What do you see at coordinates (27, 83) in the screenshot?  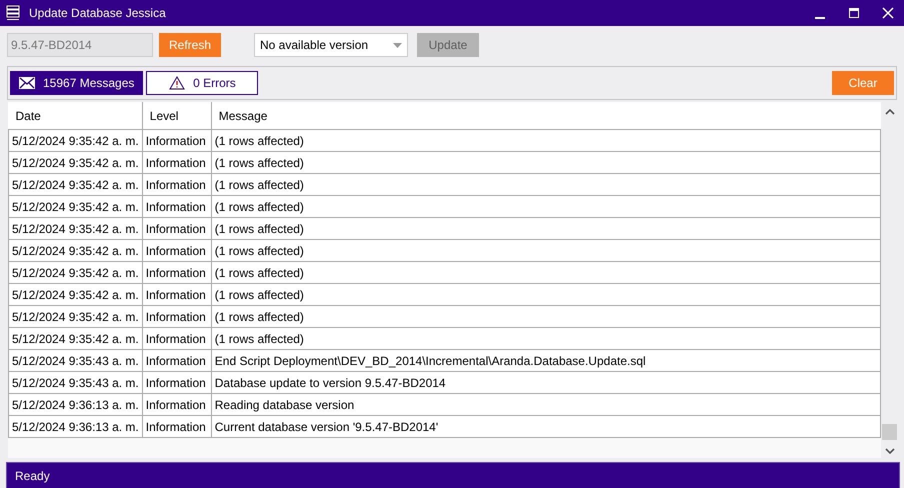 I see `envelope-icon` at bounding box center [27, 83].